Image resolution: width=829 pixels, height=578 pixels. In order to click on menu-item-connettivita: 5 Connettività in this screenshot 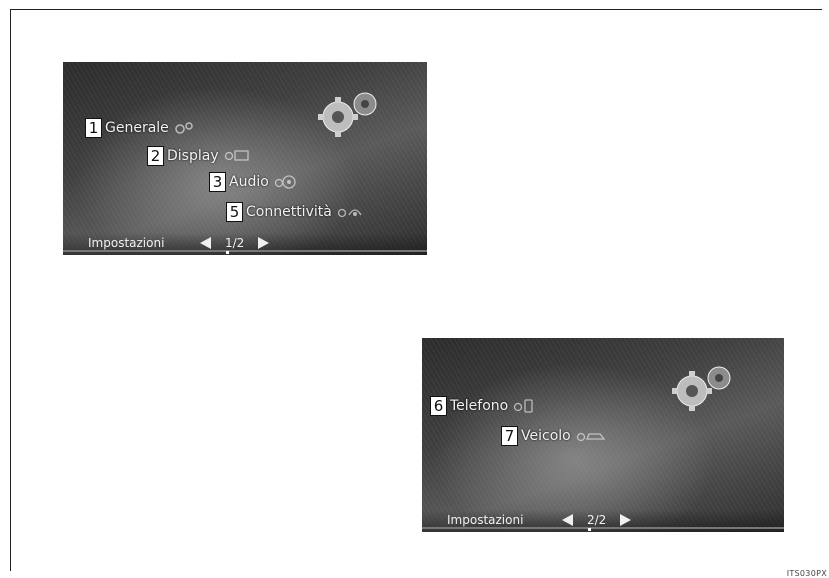, I will do `click(294, 212)`.